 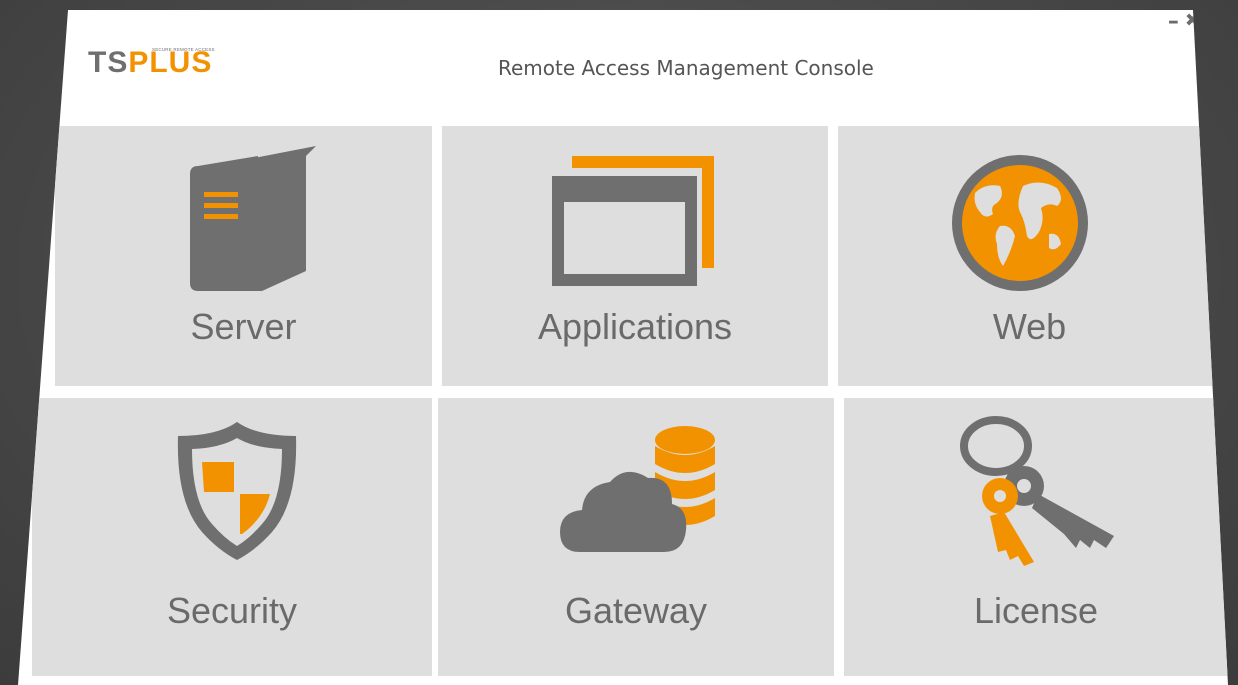 I want to click on minimize-button: –, so click(x=1173, y=22).